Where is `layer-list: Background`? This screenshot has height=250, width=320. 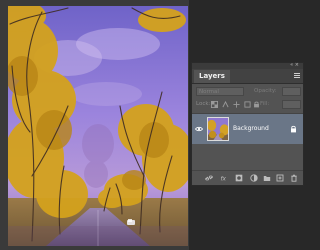
layer-list: Background is located at coordinates (247, 142).